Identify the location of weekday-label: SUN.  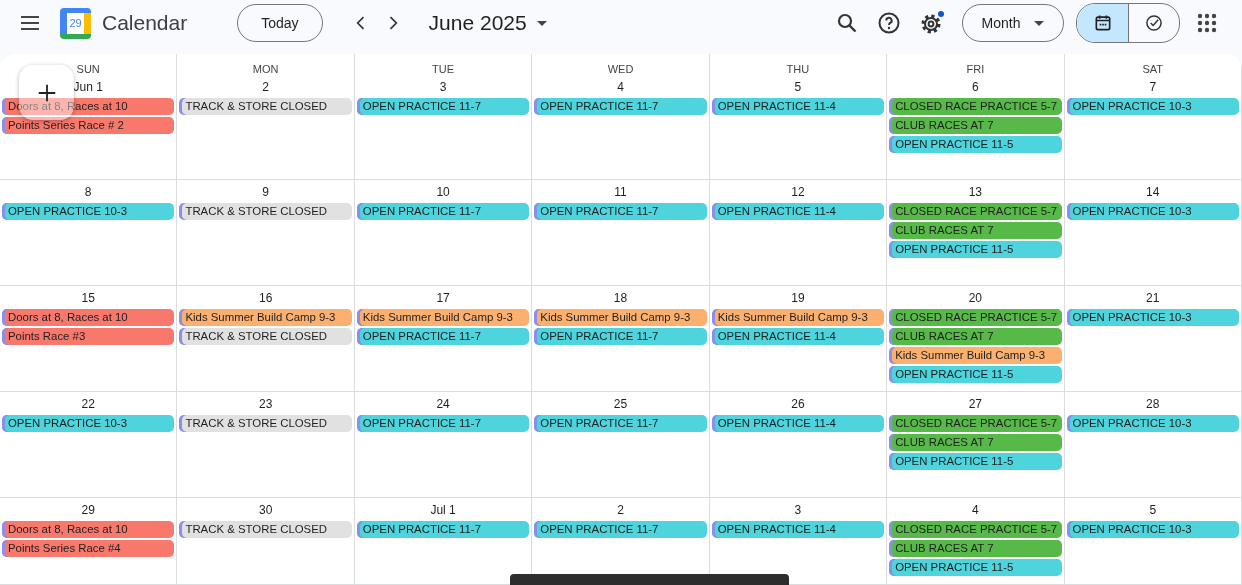
(88, 69).